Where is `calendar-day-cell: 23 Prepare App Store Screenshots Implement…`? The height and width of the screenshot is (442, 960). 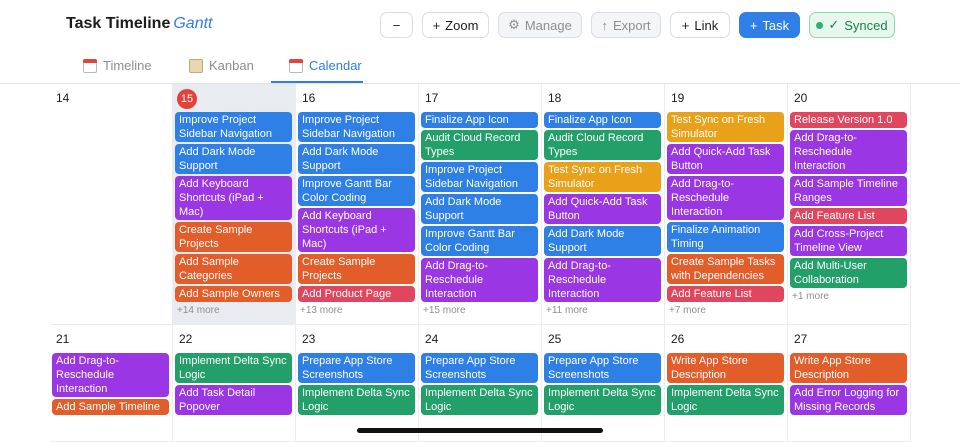
calendar-day-cell: 23 Prepare App Store Screenshots Implement… is located at coordinates (357, 383).